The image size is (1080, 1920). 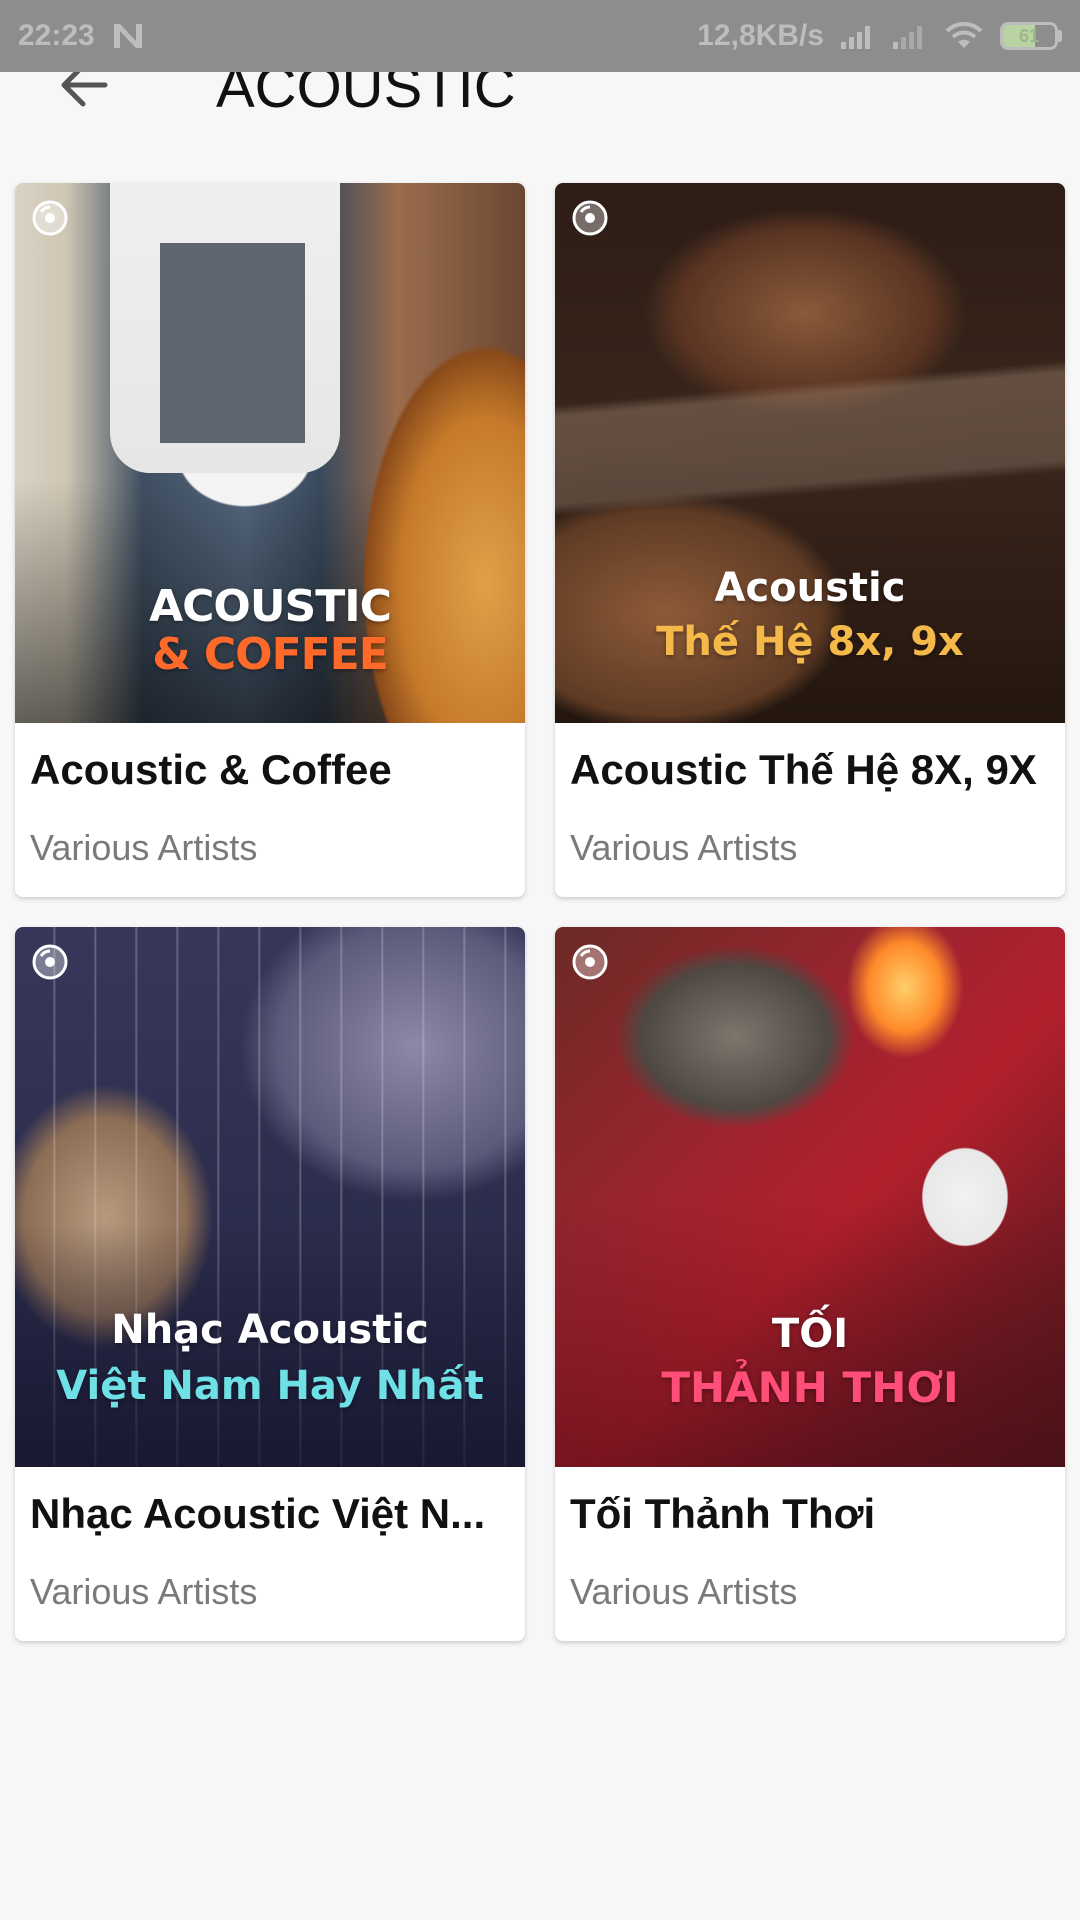 What do you see at coordinates (270, 806) in the screenshot?
I see `album-info: Acoustic & Coffee Various Artists` at bounding box center [270, 806].